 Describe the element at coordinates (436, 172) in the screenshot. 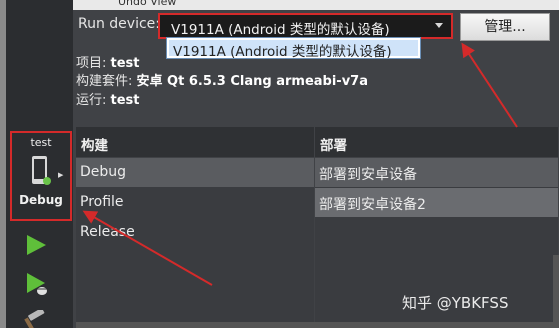

I see `deploy-item-android: 部署到安卓设备` at that location.